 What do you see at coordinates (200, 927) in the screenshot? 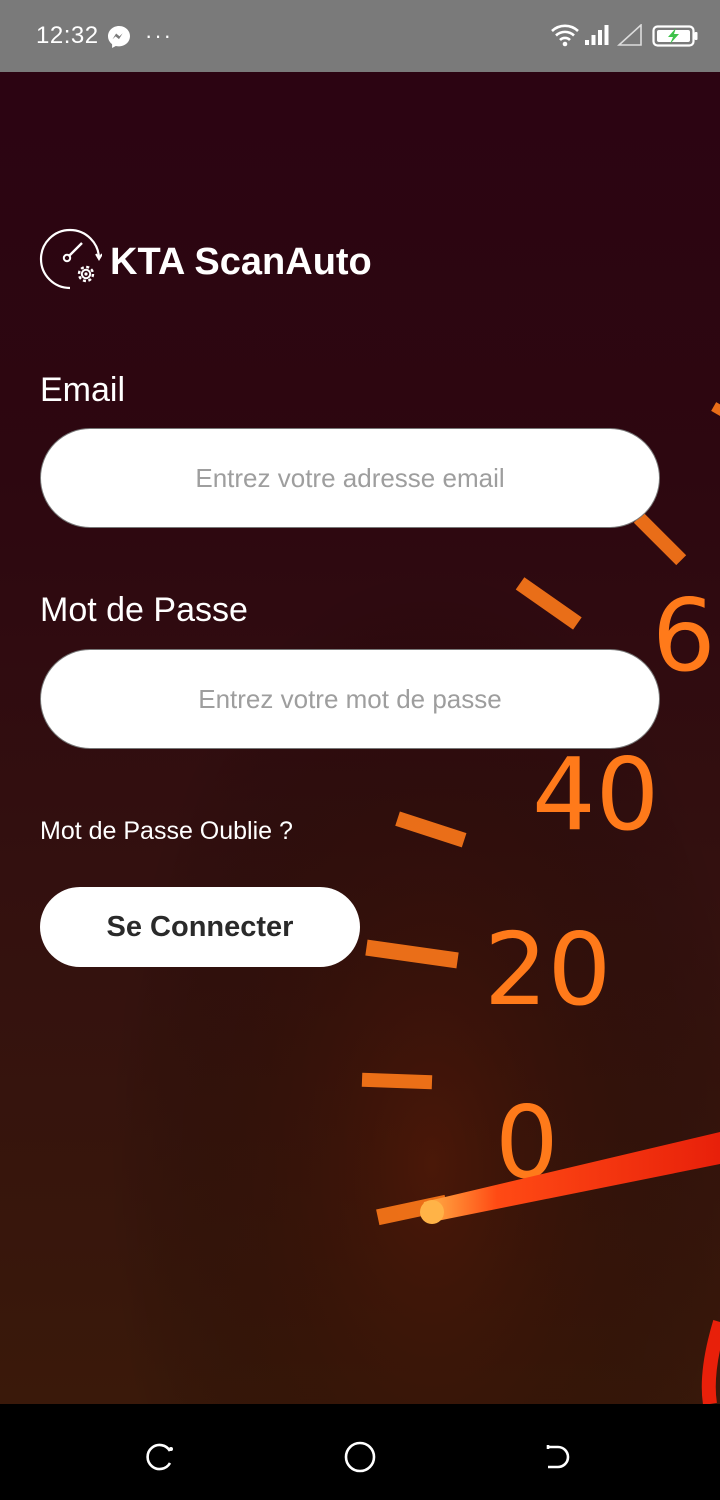
I see `login-button: Se Connecter` at bounding box center [200, 927].